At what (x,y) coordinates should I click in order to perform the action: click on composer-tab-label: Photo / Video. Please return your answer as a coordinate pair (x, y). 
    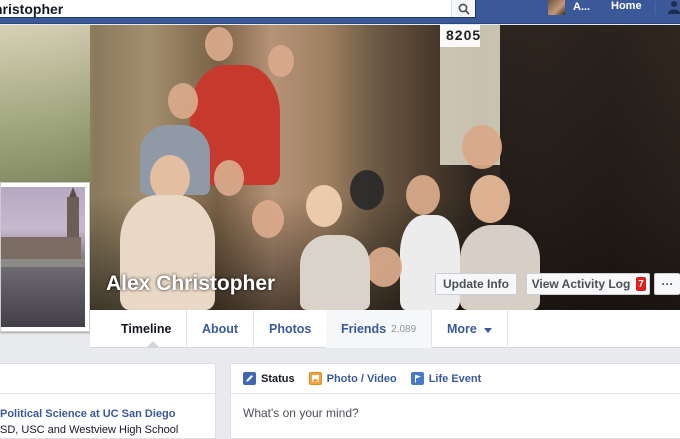
    Looking at the image, I should click on (361, 378).